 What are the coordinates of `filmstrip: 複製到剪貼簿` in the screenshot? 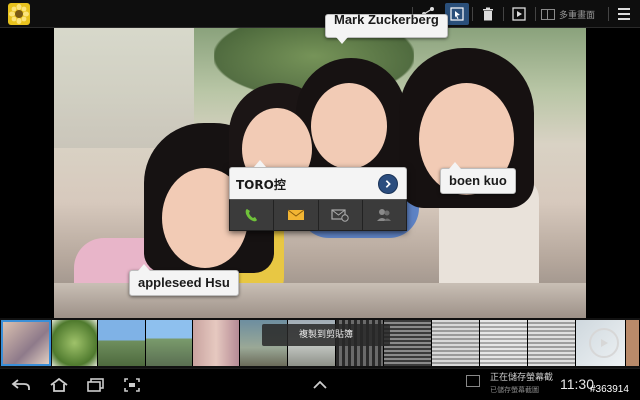 It's located at (320, 343).